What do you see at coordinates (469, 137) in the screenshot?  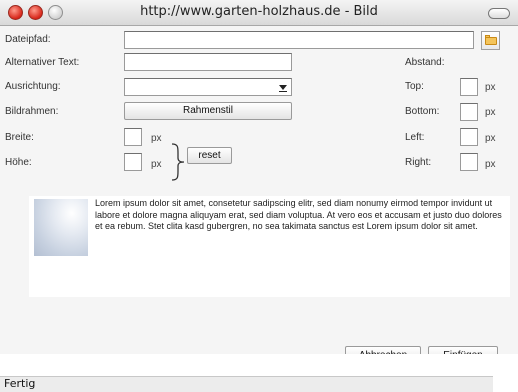 I see `spacing-left-input` at bounding box center [469, 137].